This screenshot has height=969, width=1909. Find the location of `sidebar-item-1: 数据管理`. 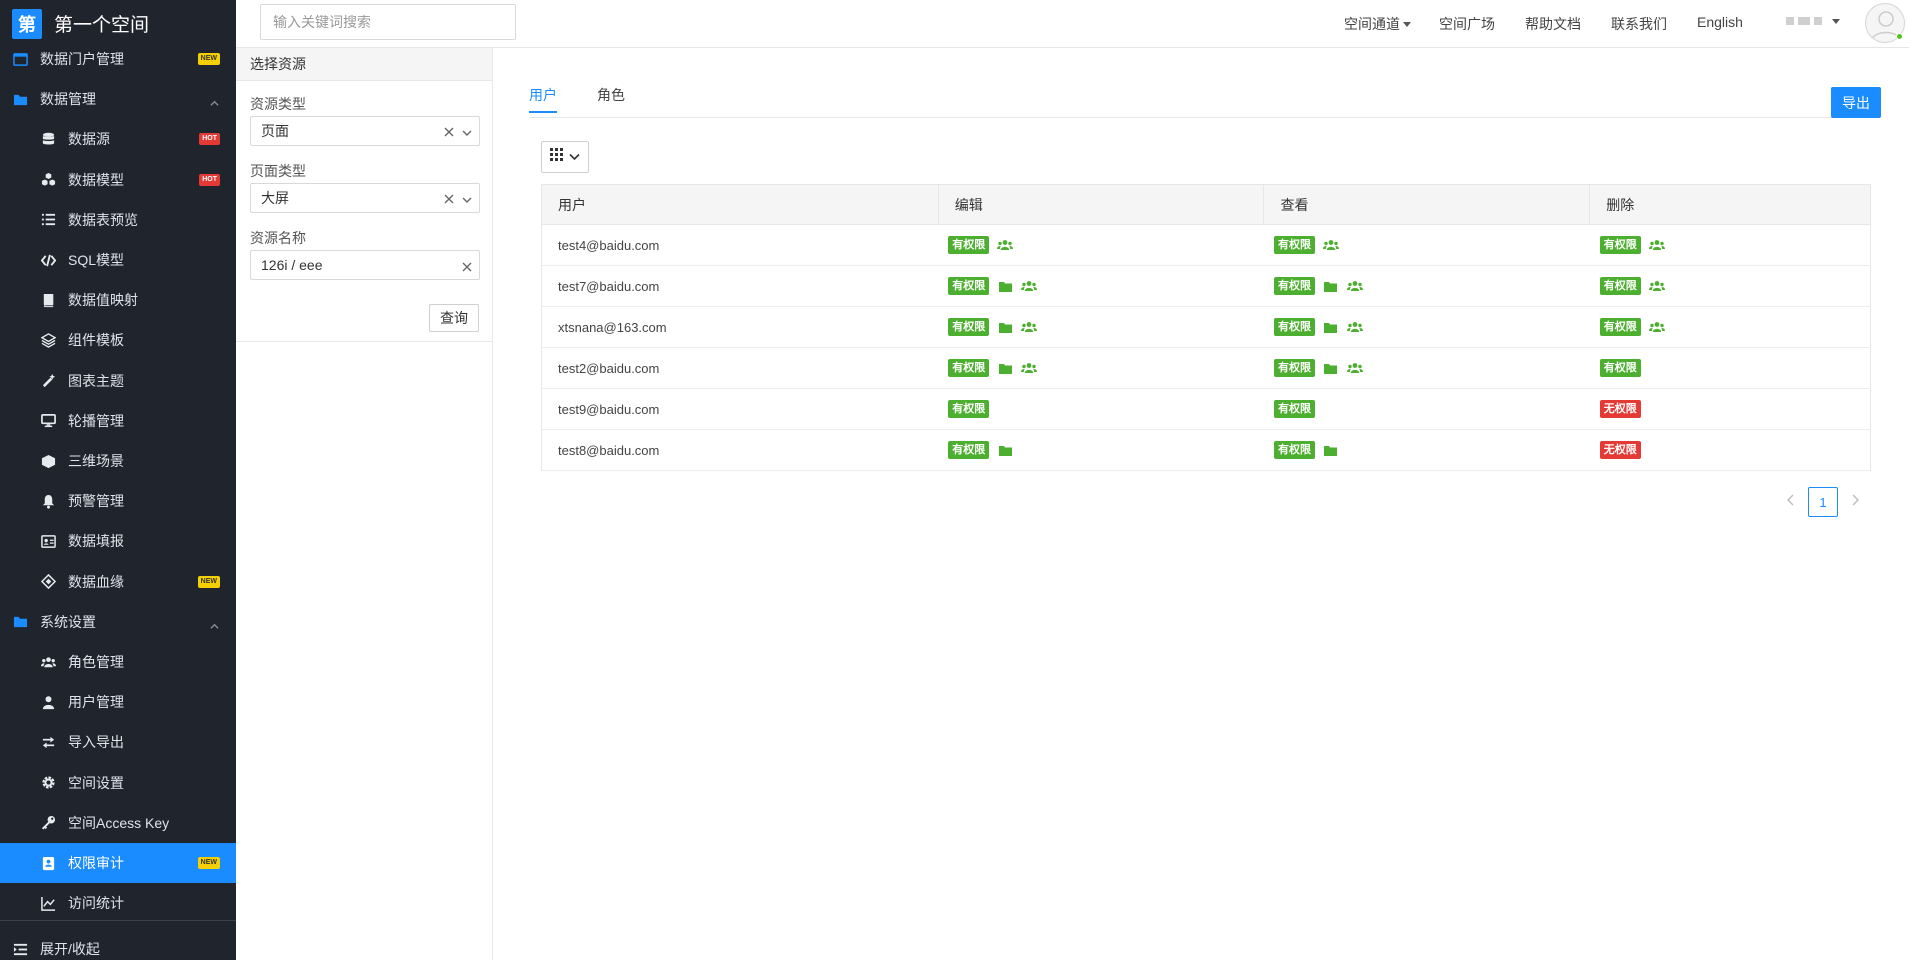

sidebar-item-1: 数据管理 is located at coordinates (118, 99).